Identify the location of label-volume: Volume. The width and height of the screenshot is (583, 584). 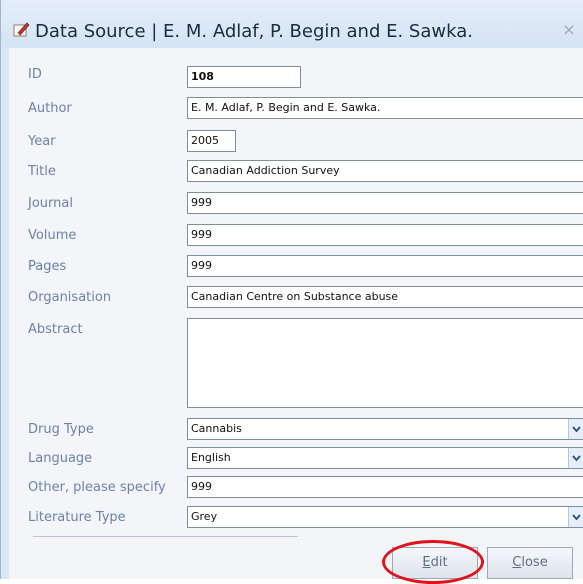
(52, 235).